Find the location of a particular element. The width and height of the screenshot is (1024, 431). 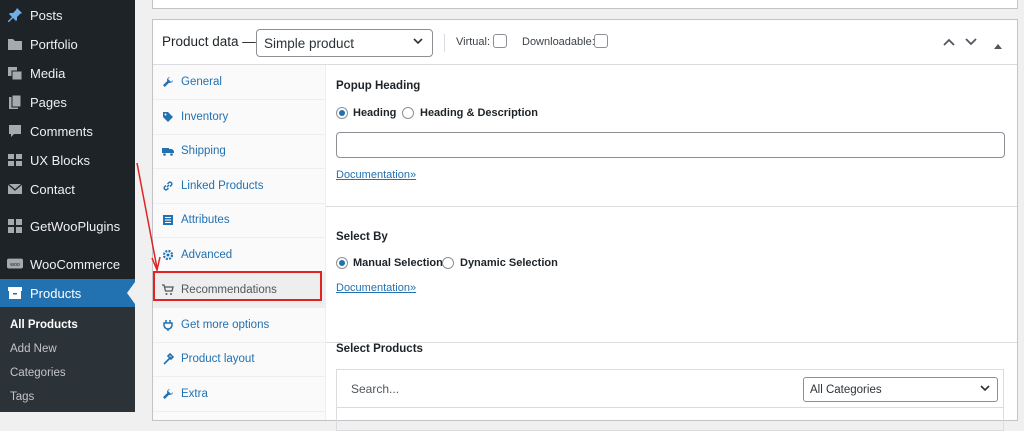

annotation-arrow-icon is located at coordinates (148, 217).